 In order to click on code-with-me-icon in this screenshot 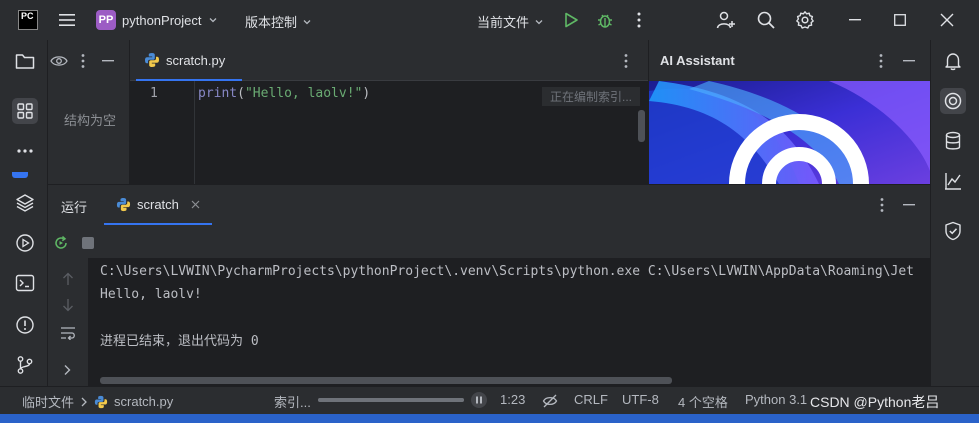, I will do `click(726, 20)`.